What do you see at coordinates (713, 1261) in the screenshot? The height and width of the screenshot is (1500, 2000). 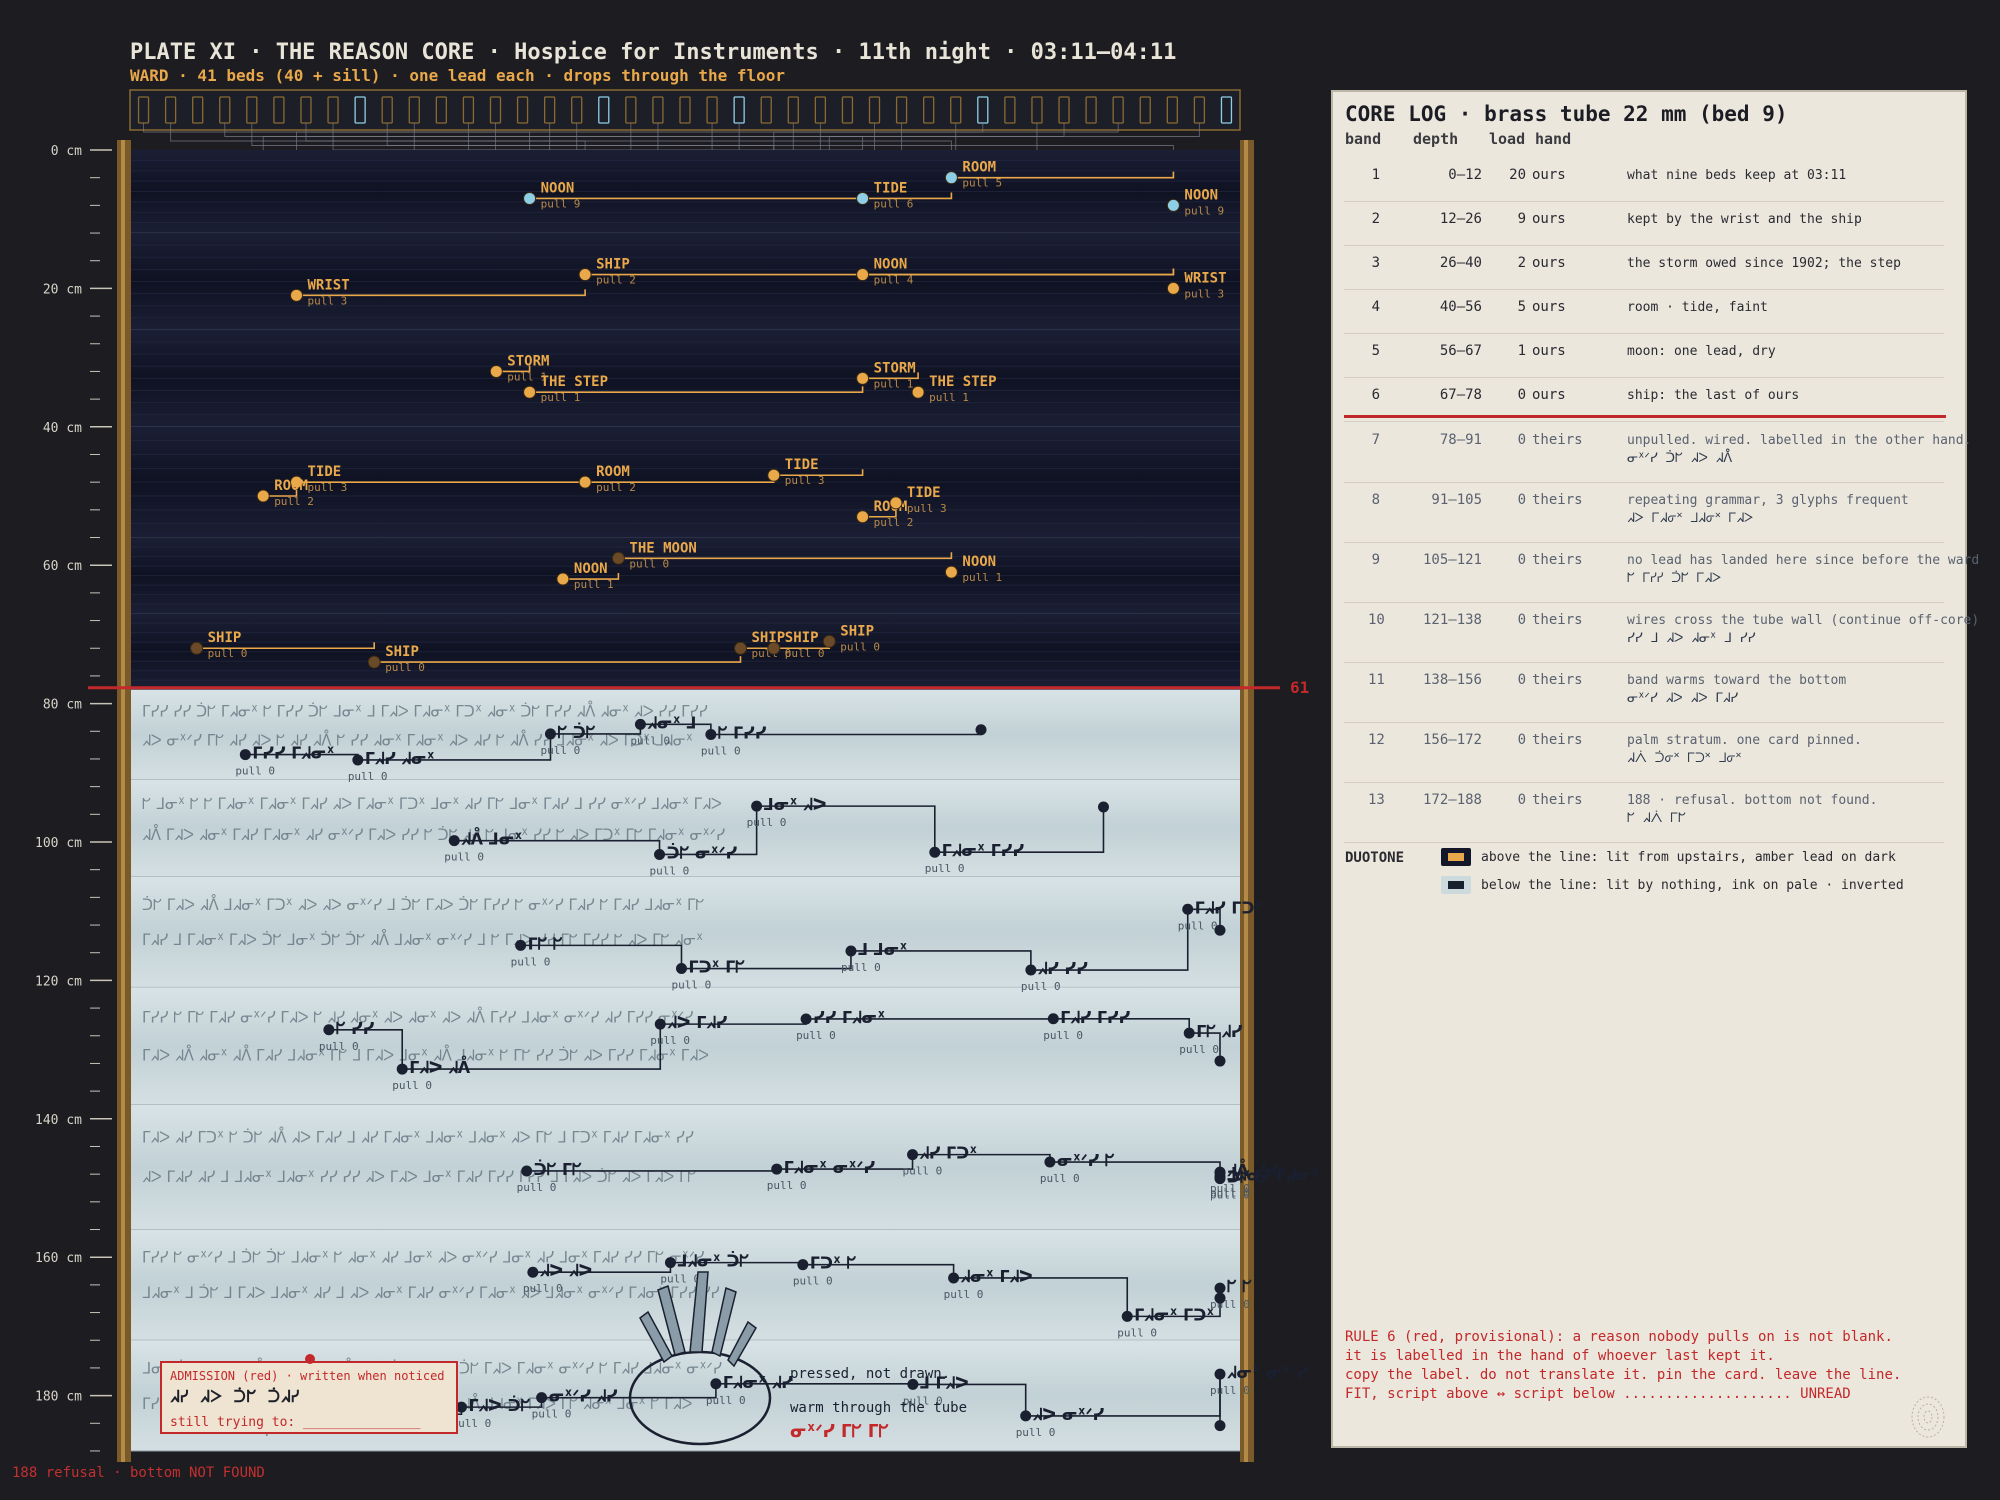 I see `glyph-label: ᒧᖽᓂᕽ ᑑᖸ` at bounding box center [713, 1261].